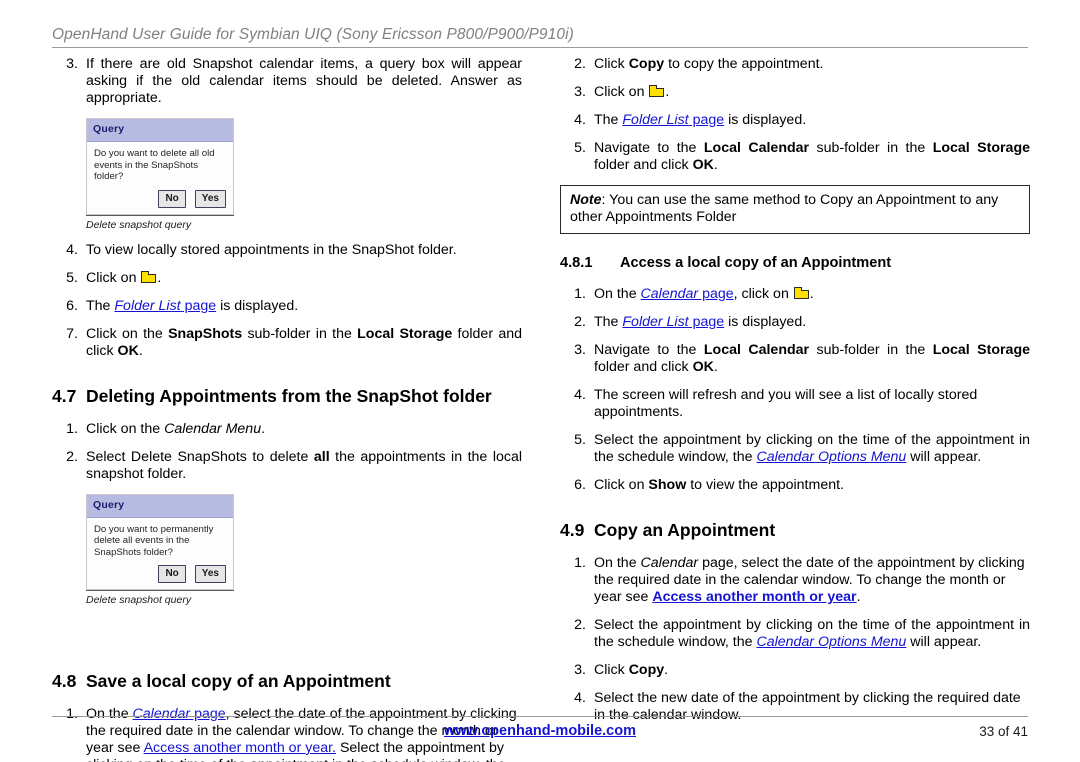 The height and width of the screenshot is (762, 1080). What do you see at coordinates (133, 552) in the screenshot?
I see `dialog-message-line: SnapShots folder?` at bounding box center [133, 552].